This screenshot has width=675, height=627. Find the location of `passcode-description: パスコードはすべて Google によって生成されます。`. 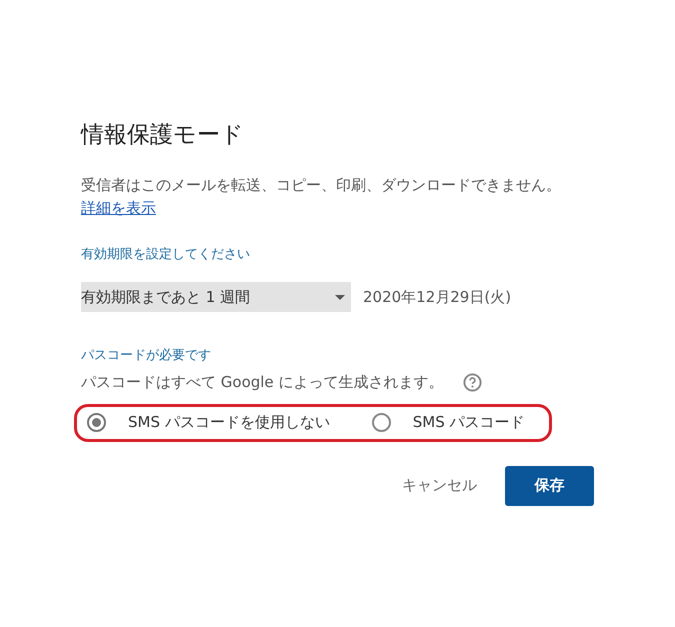

passcode-description: パスコードはすべて Google によって生成されます。 is located at coordinates (262, 382).